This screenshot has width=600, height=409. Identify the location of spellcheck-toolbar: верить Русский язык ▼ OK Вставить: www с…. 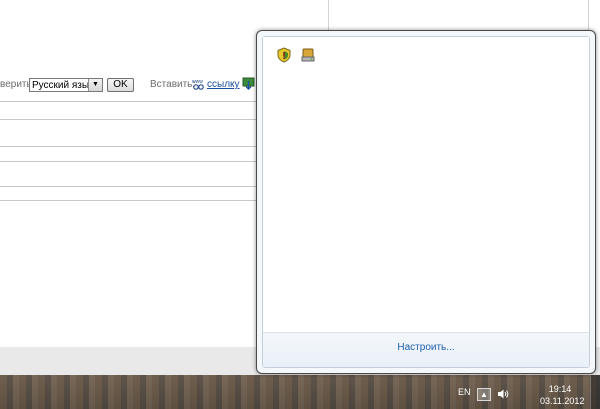
(130, 85).